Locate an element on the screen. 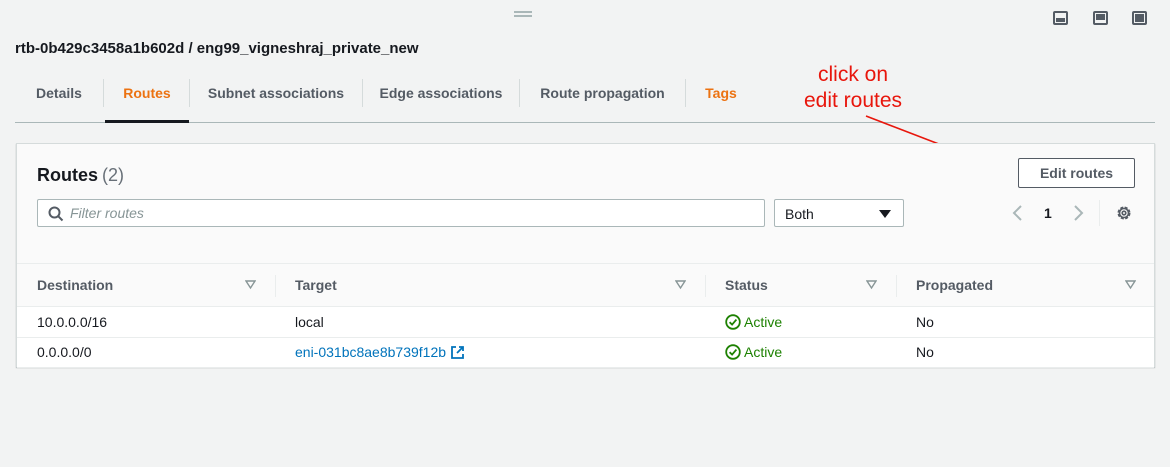 This screenshot has height=467, width=1170. tab-edge-associations: Edge associations is located at coordinates (441, 99).